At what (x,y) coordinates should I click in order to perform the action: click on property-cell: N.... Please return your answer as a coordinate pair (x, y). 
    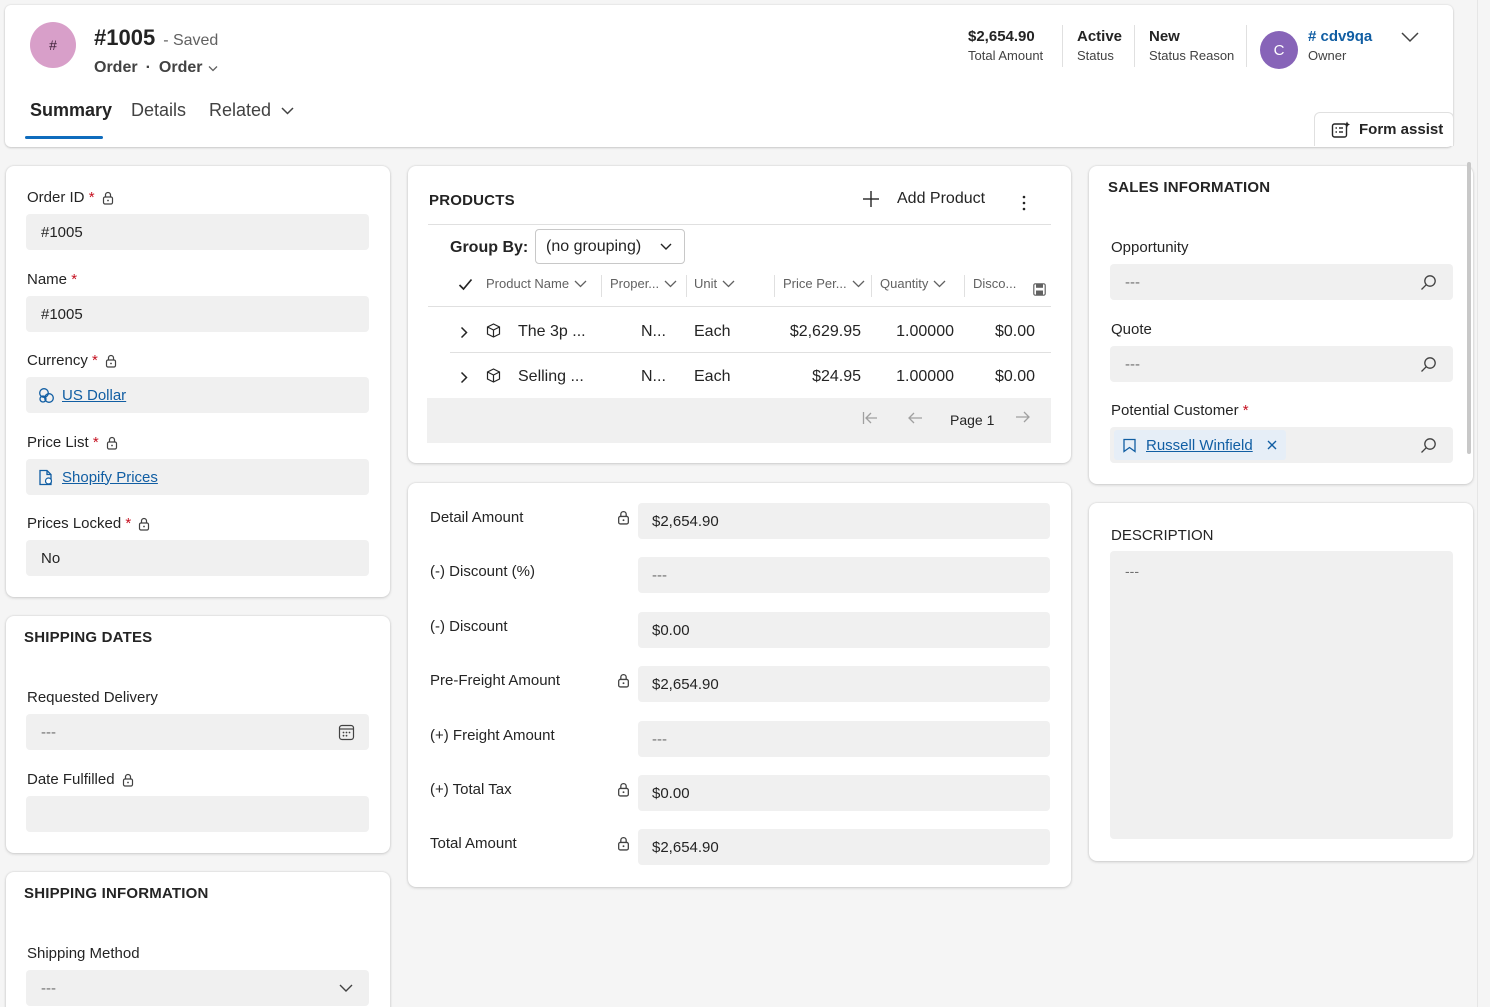
    Looking at the image, I should click on (653, 376).